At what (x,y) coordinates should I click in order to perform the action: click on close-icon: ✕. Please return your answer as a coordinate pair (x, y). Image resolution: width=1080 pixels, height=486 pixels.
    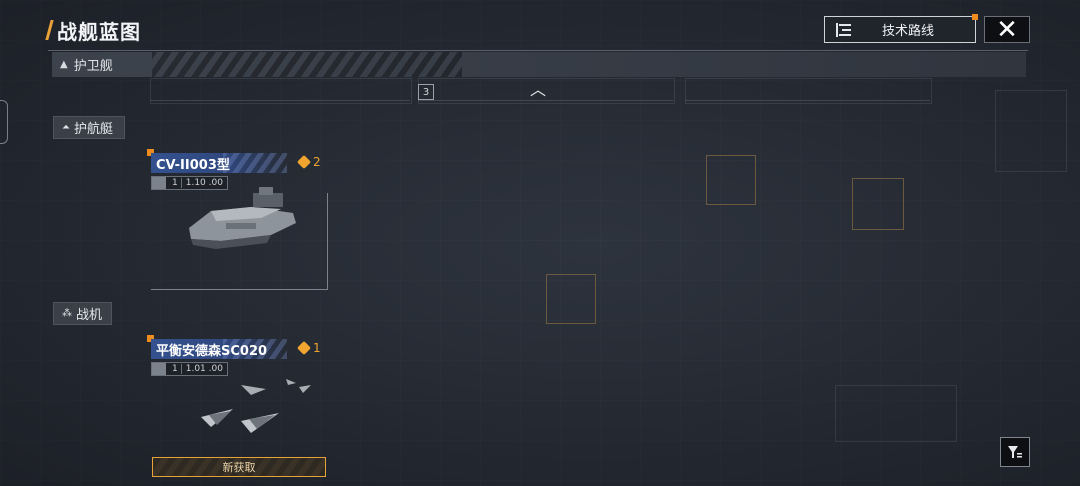
    Looking at the image, I should click on (1007, 29).